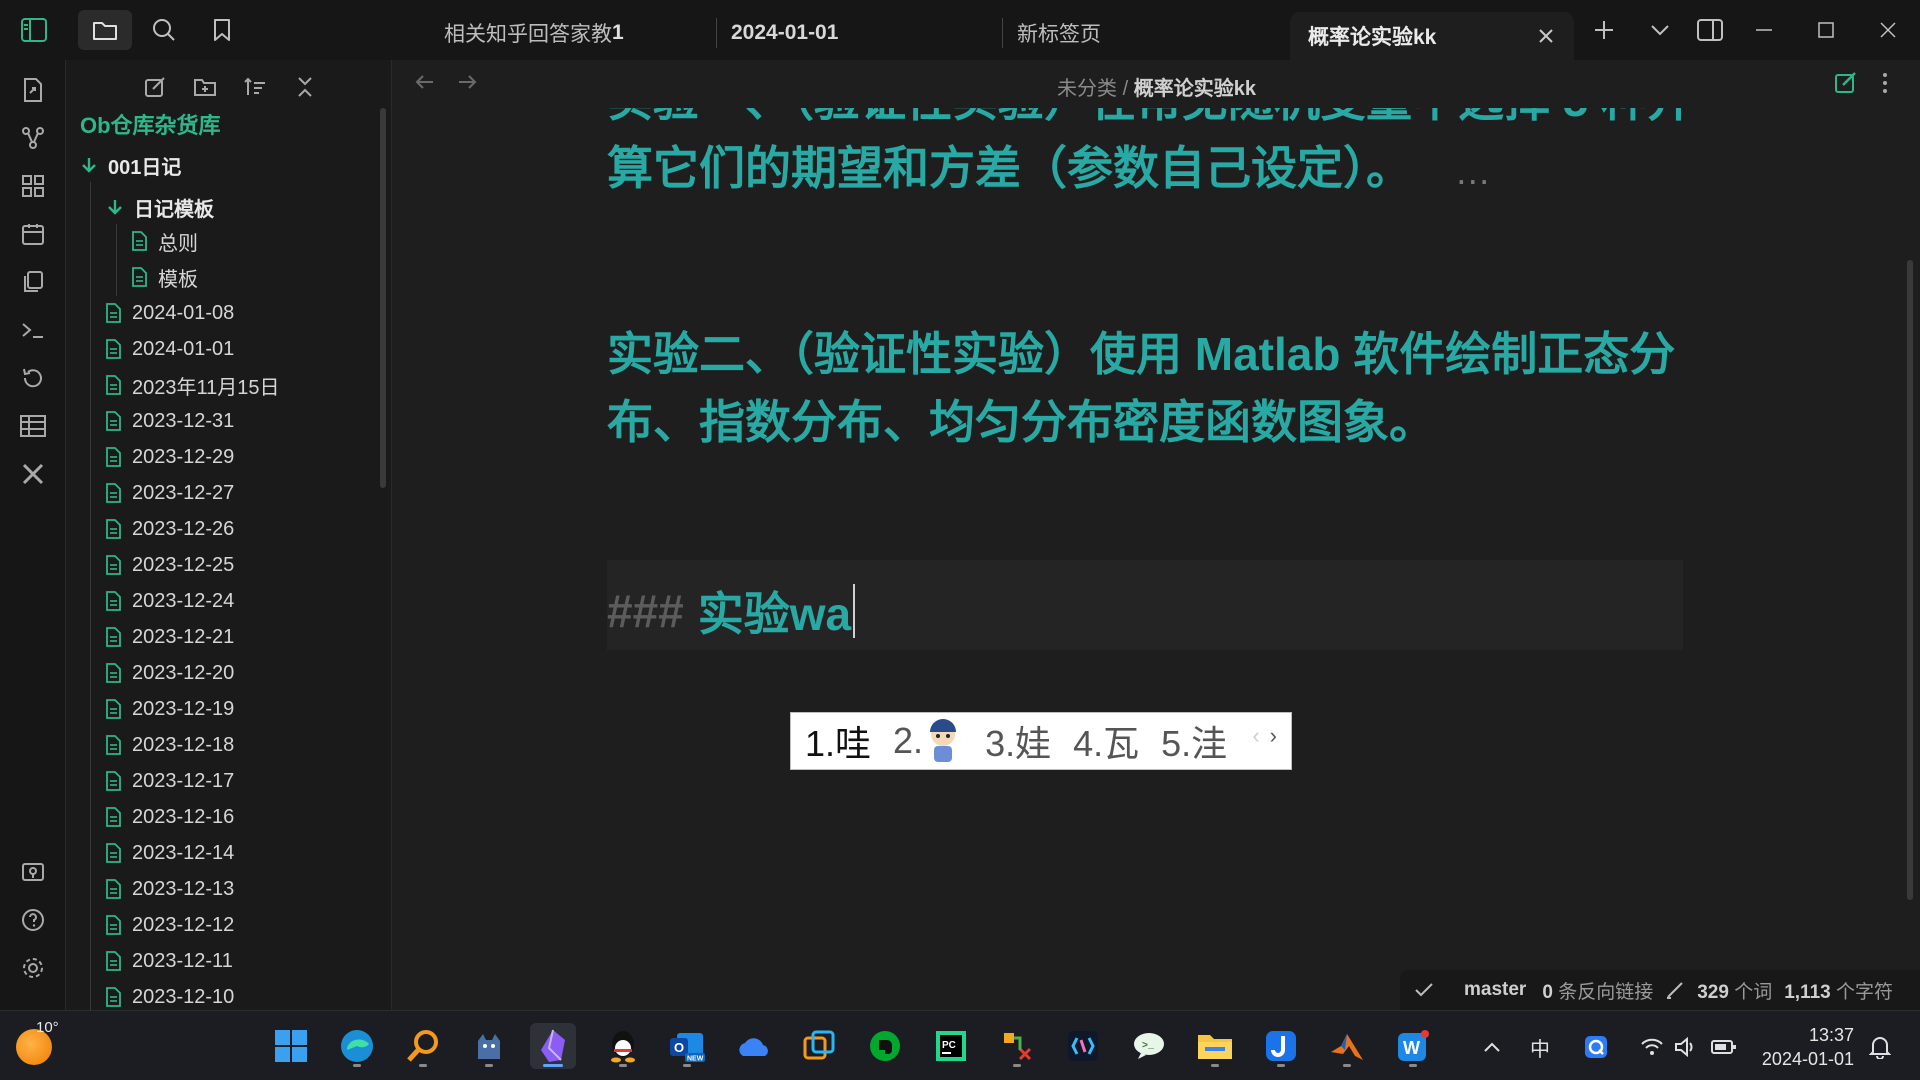  I want to click on command-palette-terminal-icon, so click(33, 330).